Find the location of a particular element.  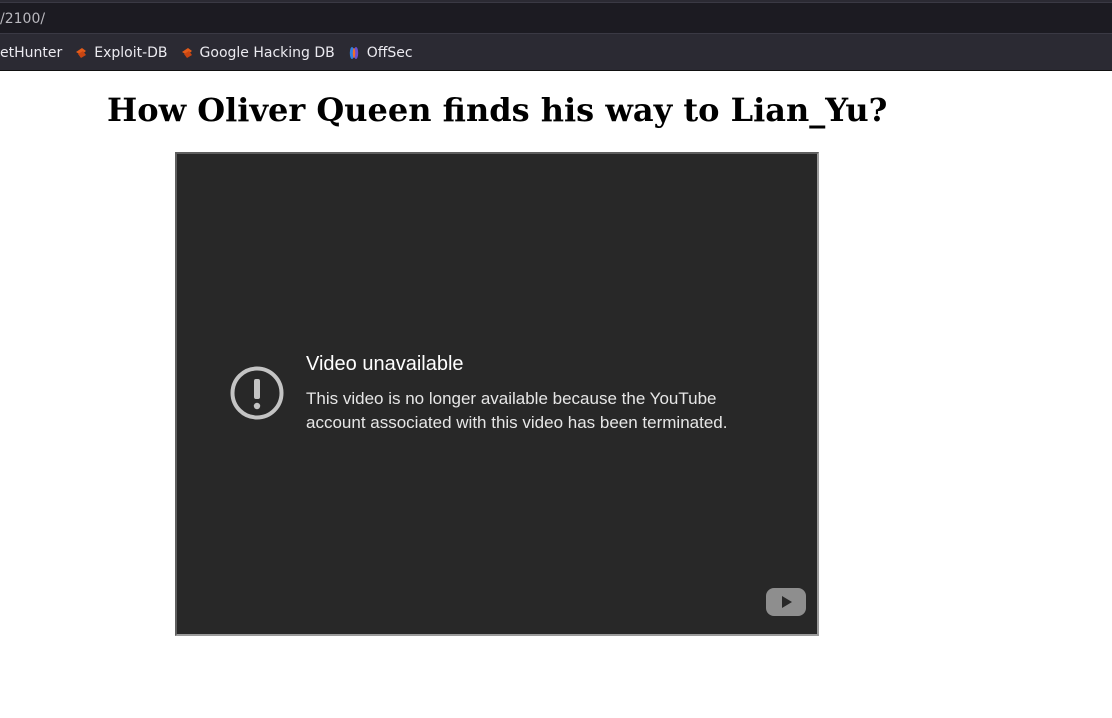

address-bar: /2100/ is located at coordinates (556, 18).